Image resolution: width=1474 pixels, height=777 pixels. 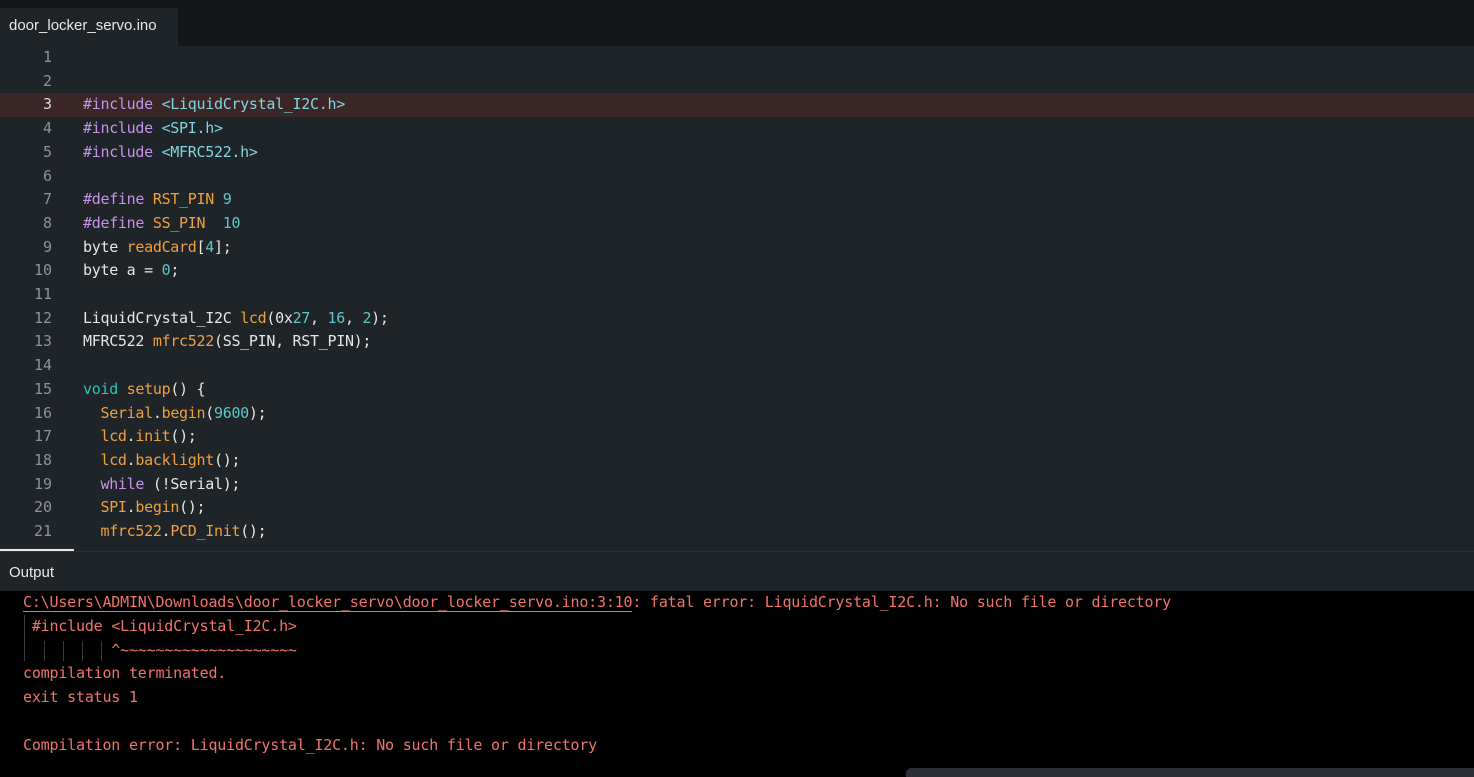 I want to click on code-text: #include <LiquidCrystal_I2C.h>, so click(x=214, y=105).